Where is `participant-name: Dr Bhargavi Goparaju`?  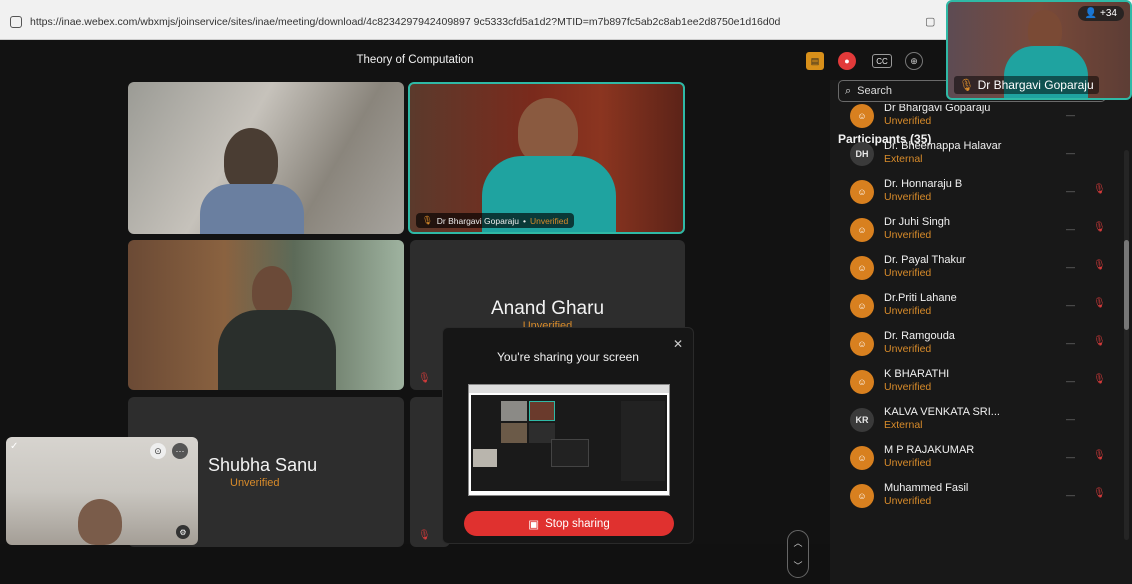
participant-name: Dr Bhargavi Goparaju is located at coordinates (937, 109).